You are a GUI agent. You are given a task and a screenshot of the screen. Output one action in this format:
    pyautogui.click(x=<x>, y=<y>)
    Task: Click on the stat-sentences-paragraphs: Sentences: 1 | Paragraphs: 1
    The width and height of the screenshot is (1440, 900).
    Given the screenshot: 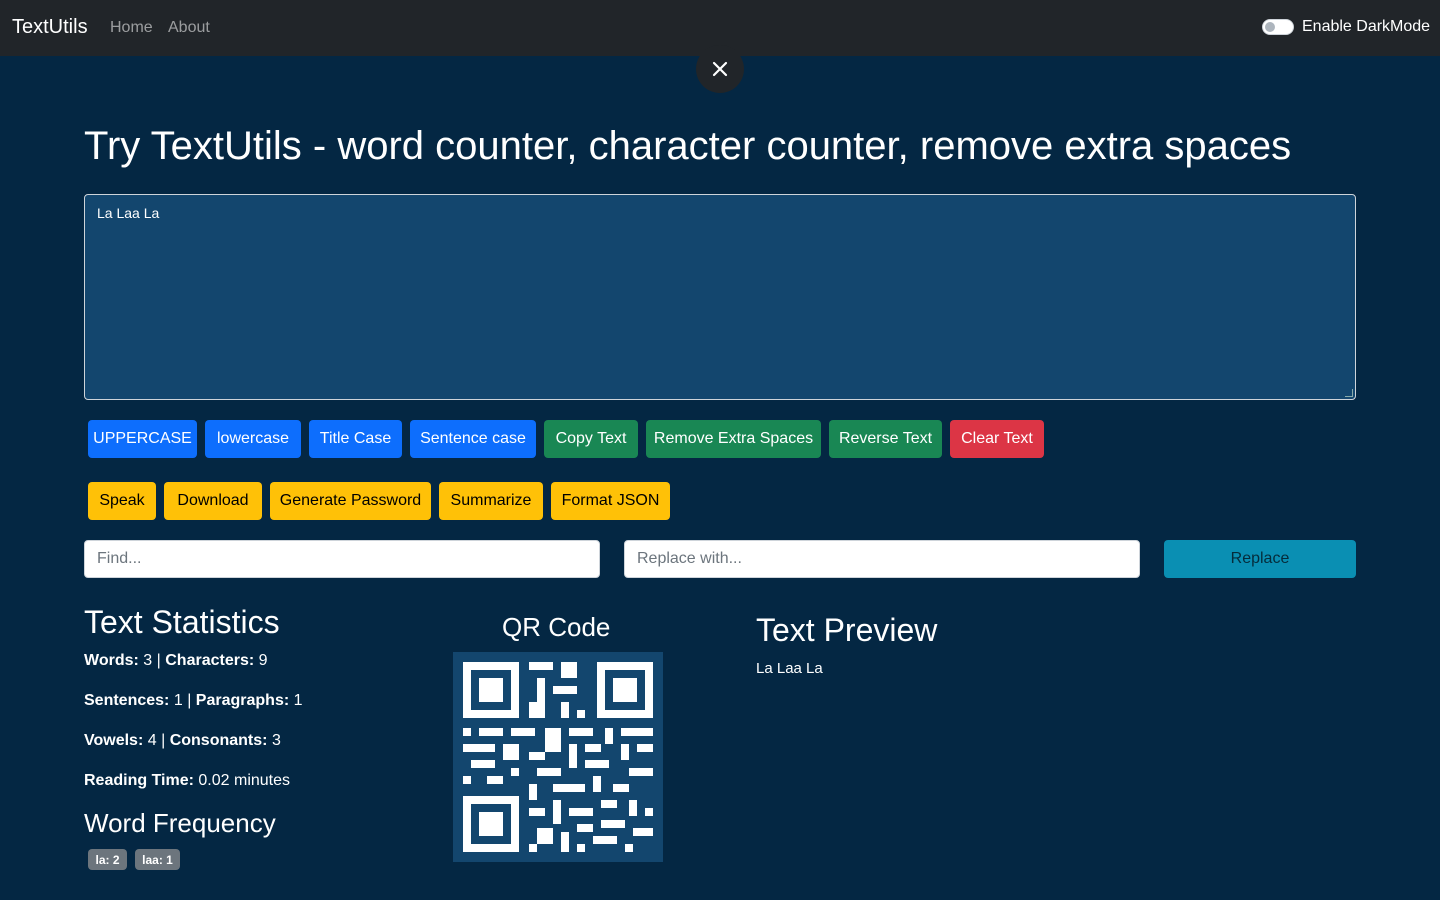 What is the action you would take?
    pyautogui.click(x=193, y=701)
    